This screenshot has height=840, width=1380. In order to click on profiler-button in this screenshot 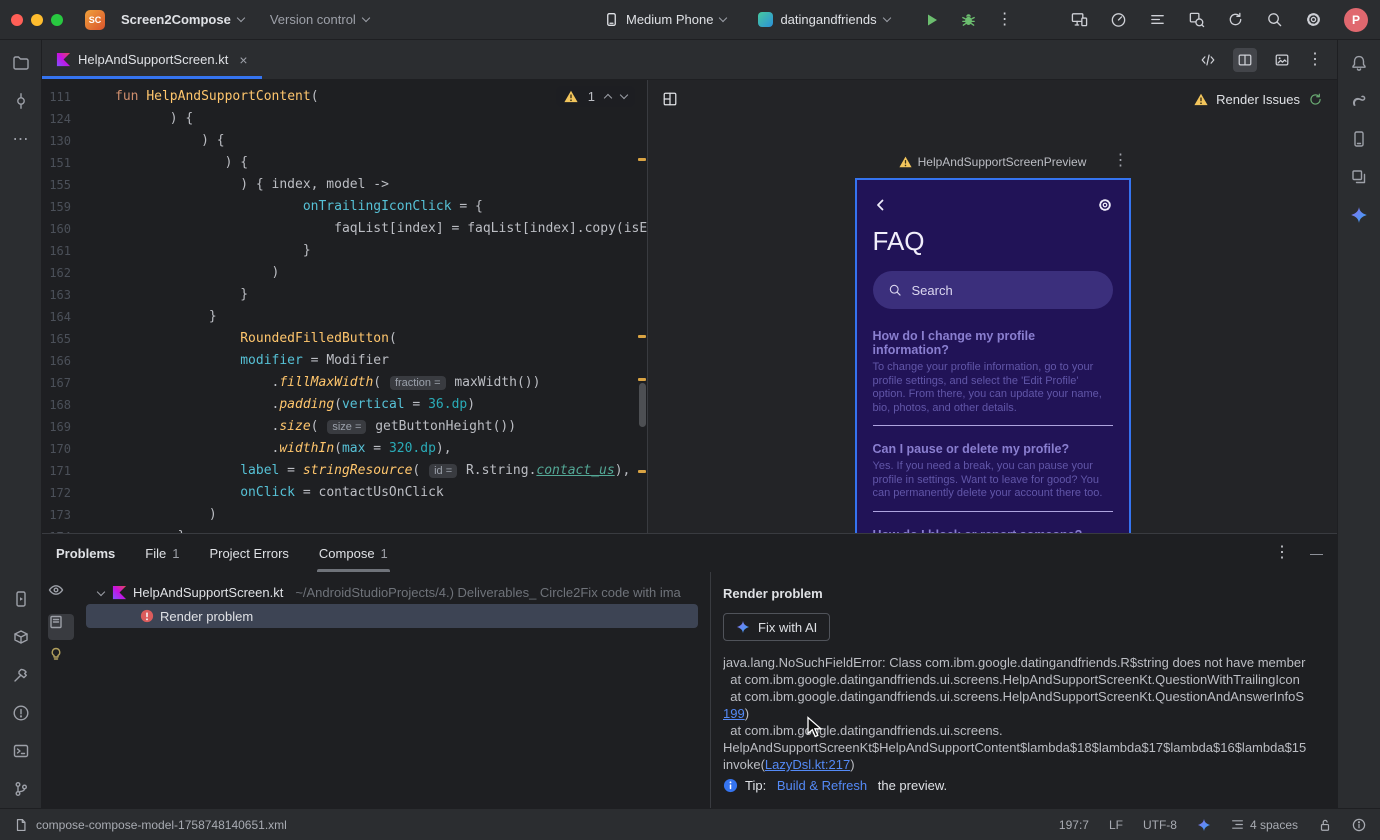, I will do `click(1118, 19)`.